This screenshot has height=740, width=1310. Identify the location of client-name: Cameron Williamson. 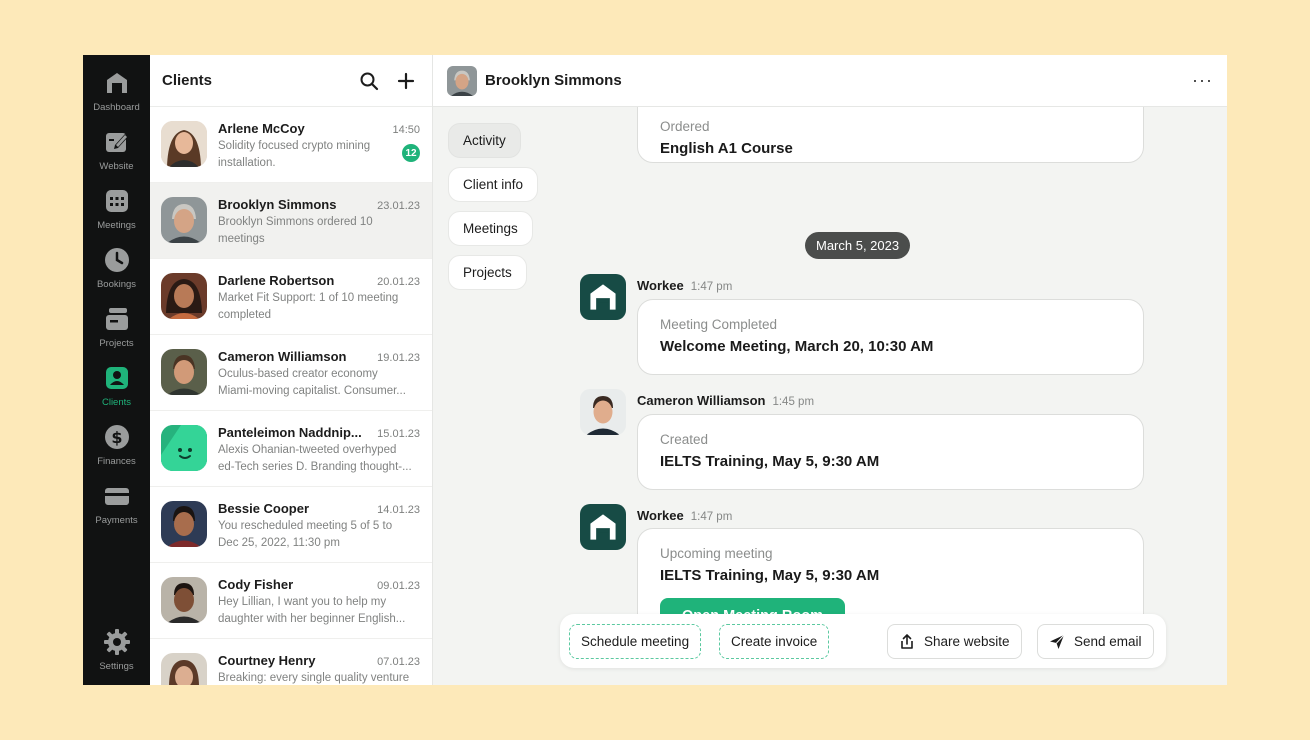
(282, 356).